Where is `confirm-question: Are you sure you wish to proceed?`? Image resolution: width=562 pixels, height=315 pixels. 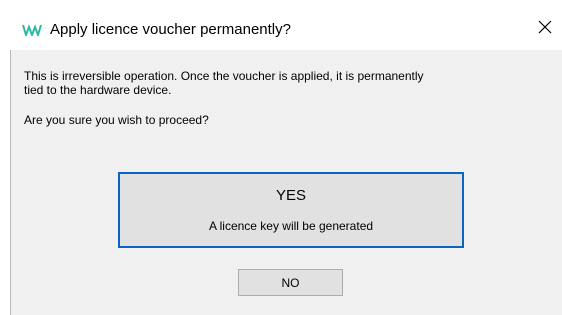
confirm-question: Are you sure you wish to proceed? is located at coordinates (116, 120).